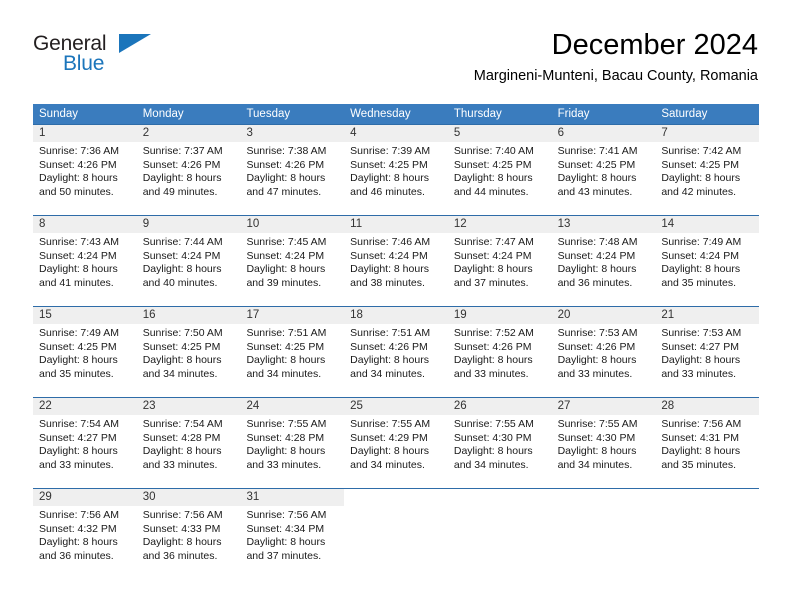  I want to click on page-subtitle: Margineni-Munteni, Bacau County, Romania, so click(615, 76).